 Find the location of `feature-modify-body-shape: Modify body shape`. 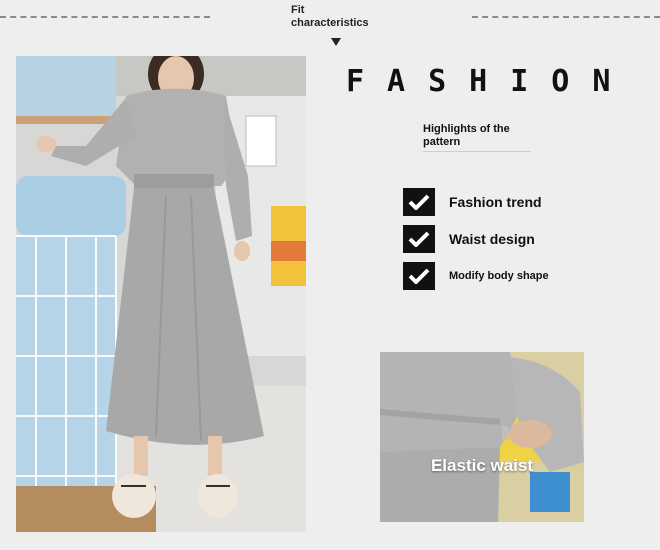

feature-modify-body-shape: Modify body shape is located at coordinates (481, 276).